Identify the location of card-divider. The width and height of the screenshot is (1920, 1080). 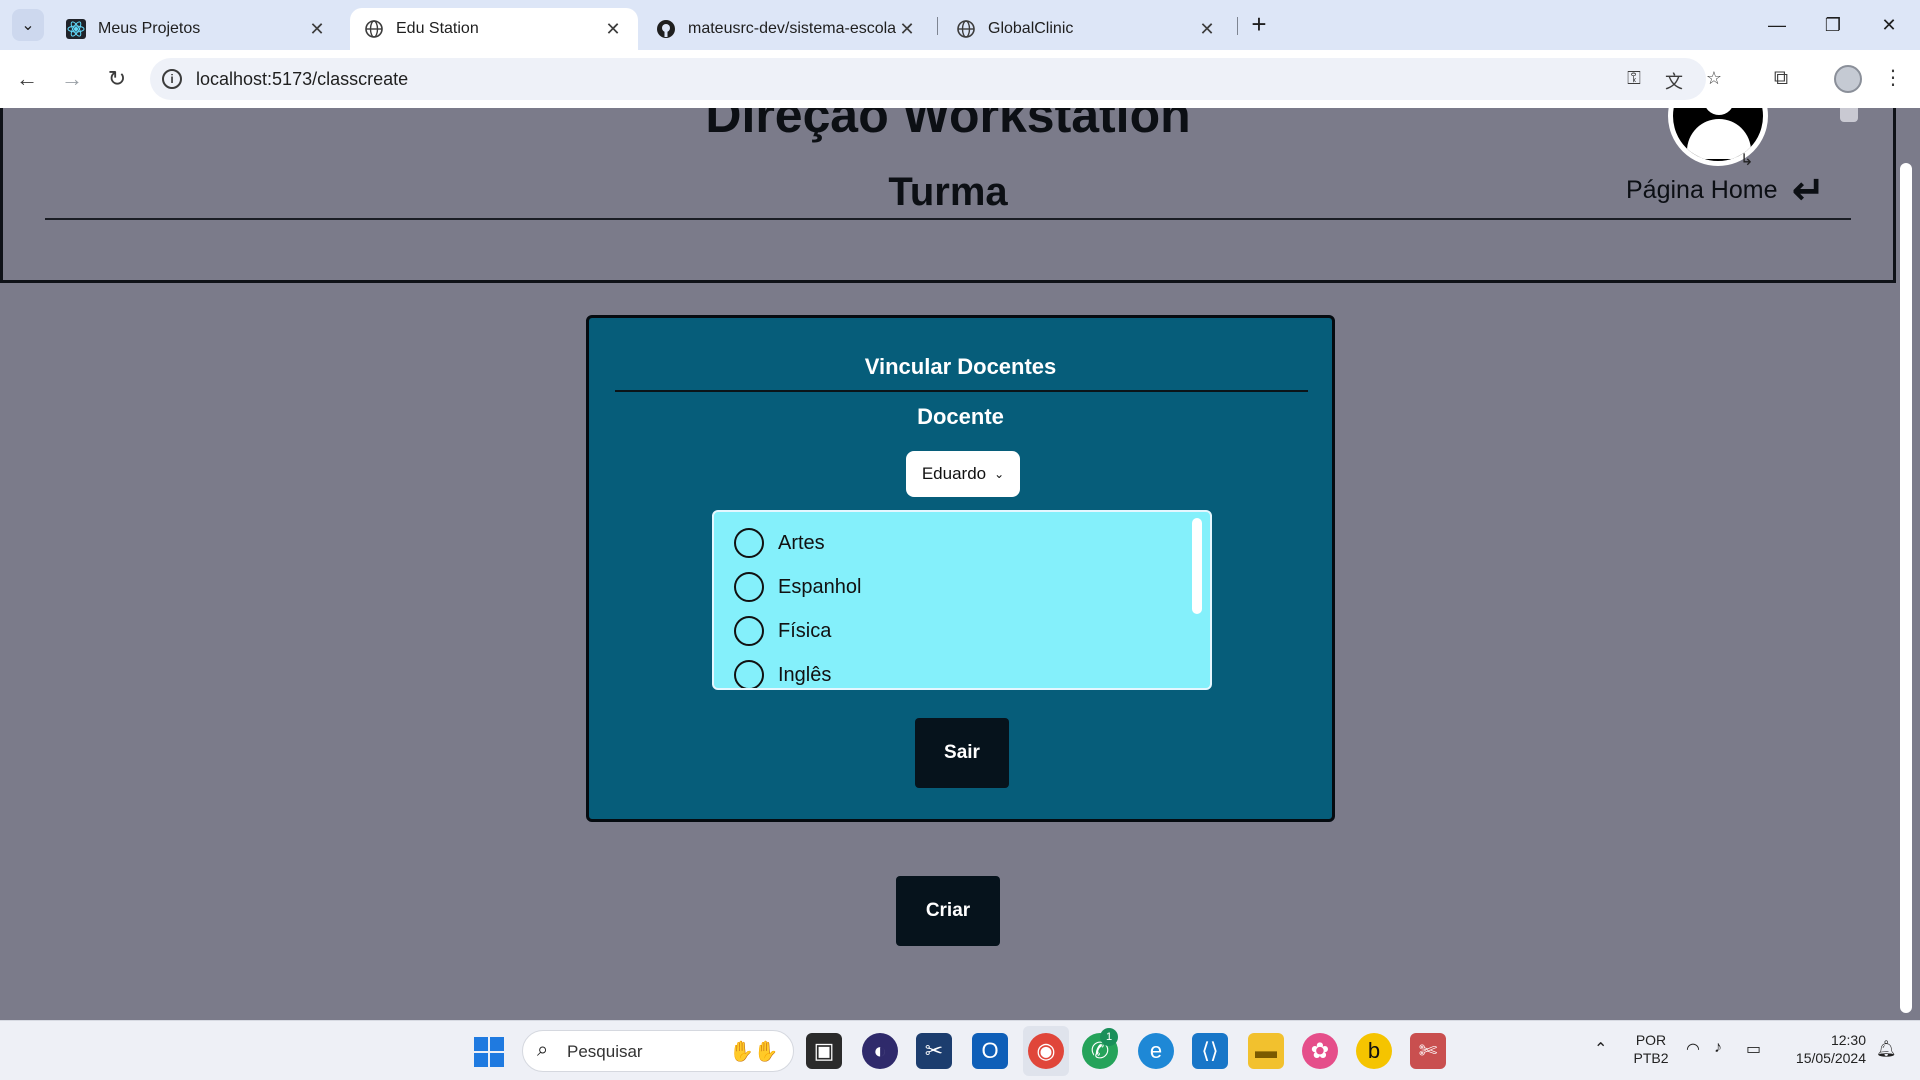
(961, 391).